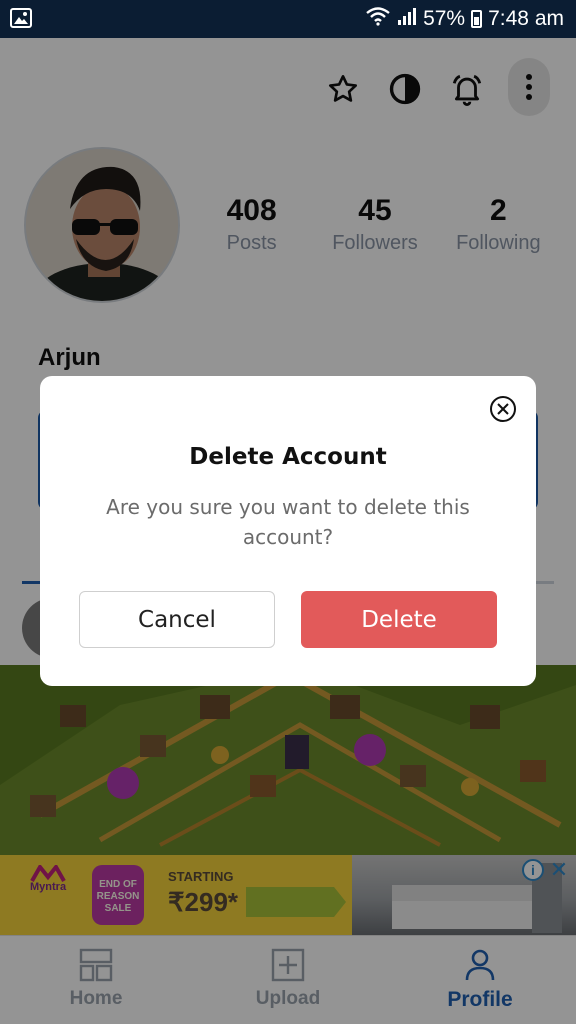  Describe the element at coordinates (177, 619) in the screenshot. I see `cancel-button: Cancel` at that location.